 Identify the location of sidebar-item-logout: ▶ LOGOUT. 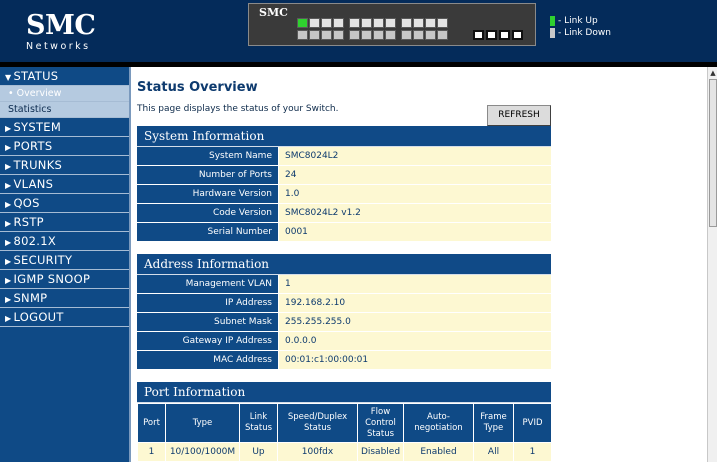
(64, 317).